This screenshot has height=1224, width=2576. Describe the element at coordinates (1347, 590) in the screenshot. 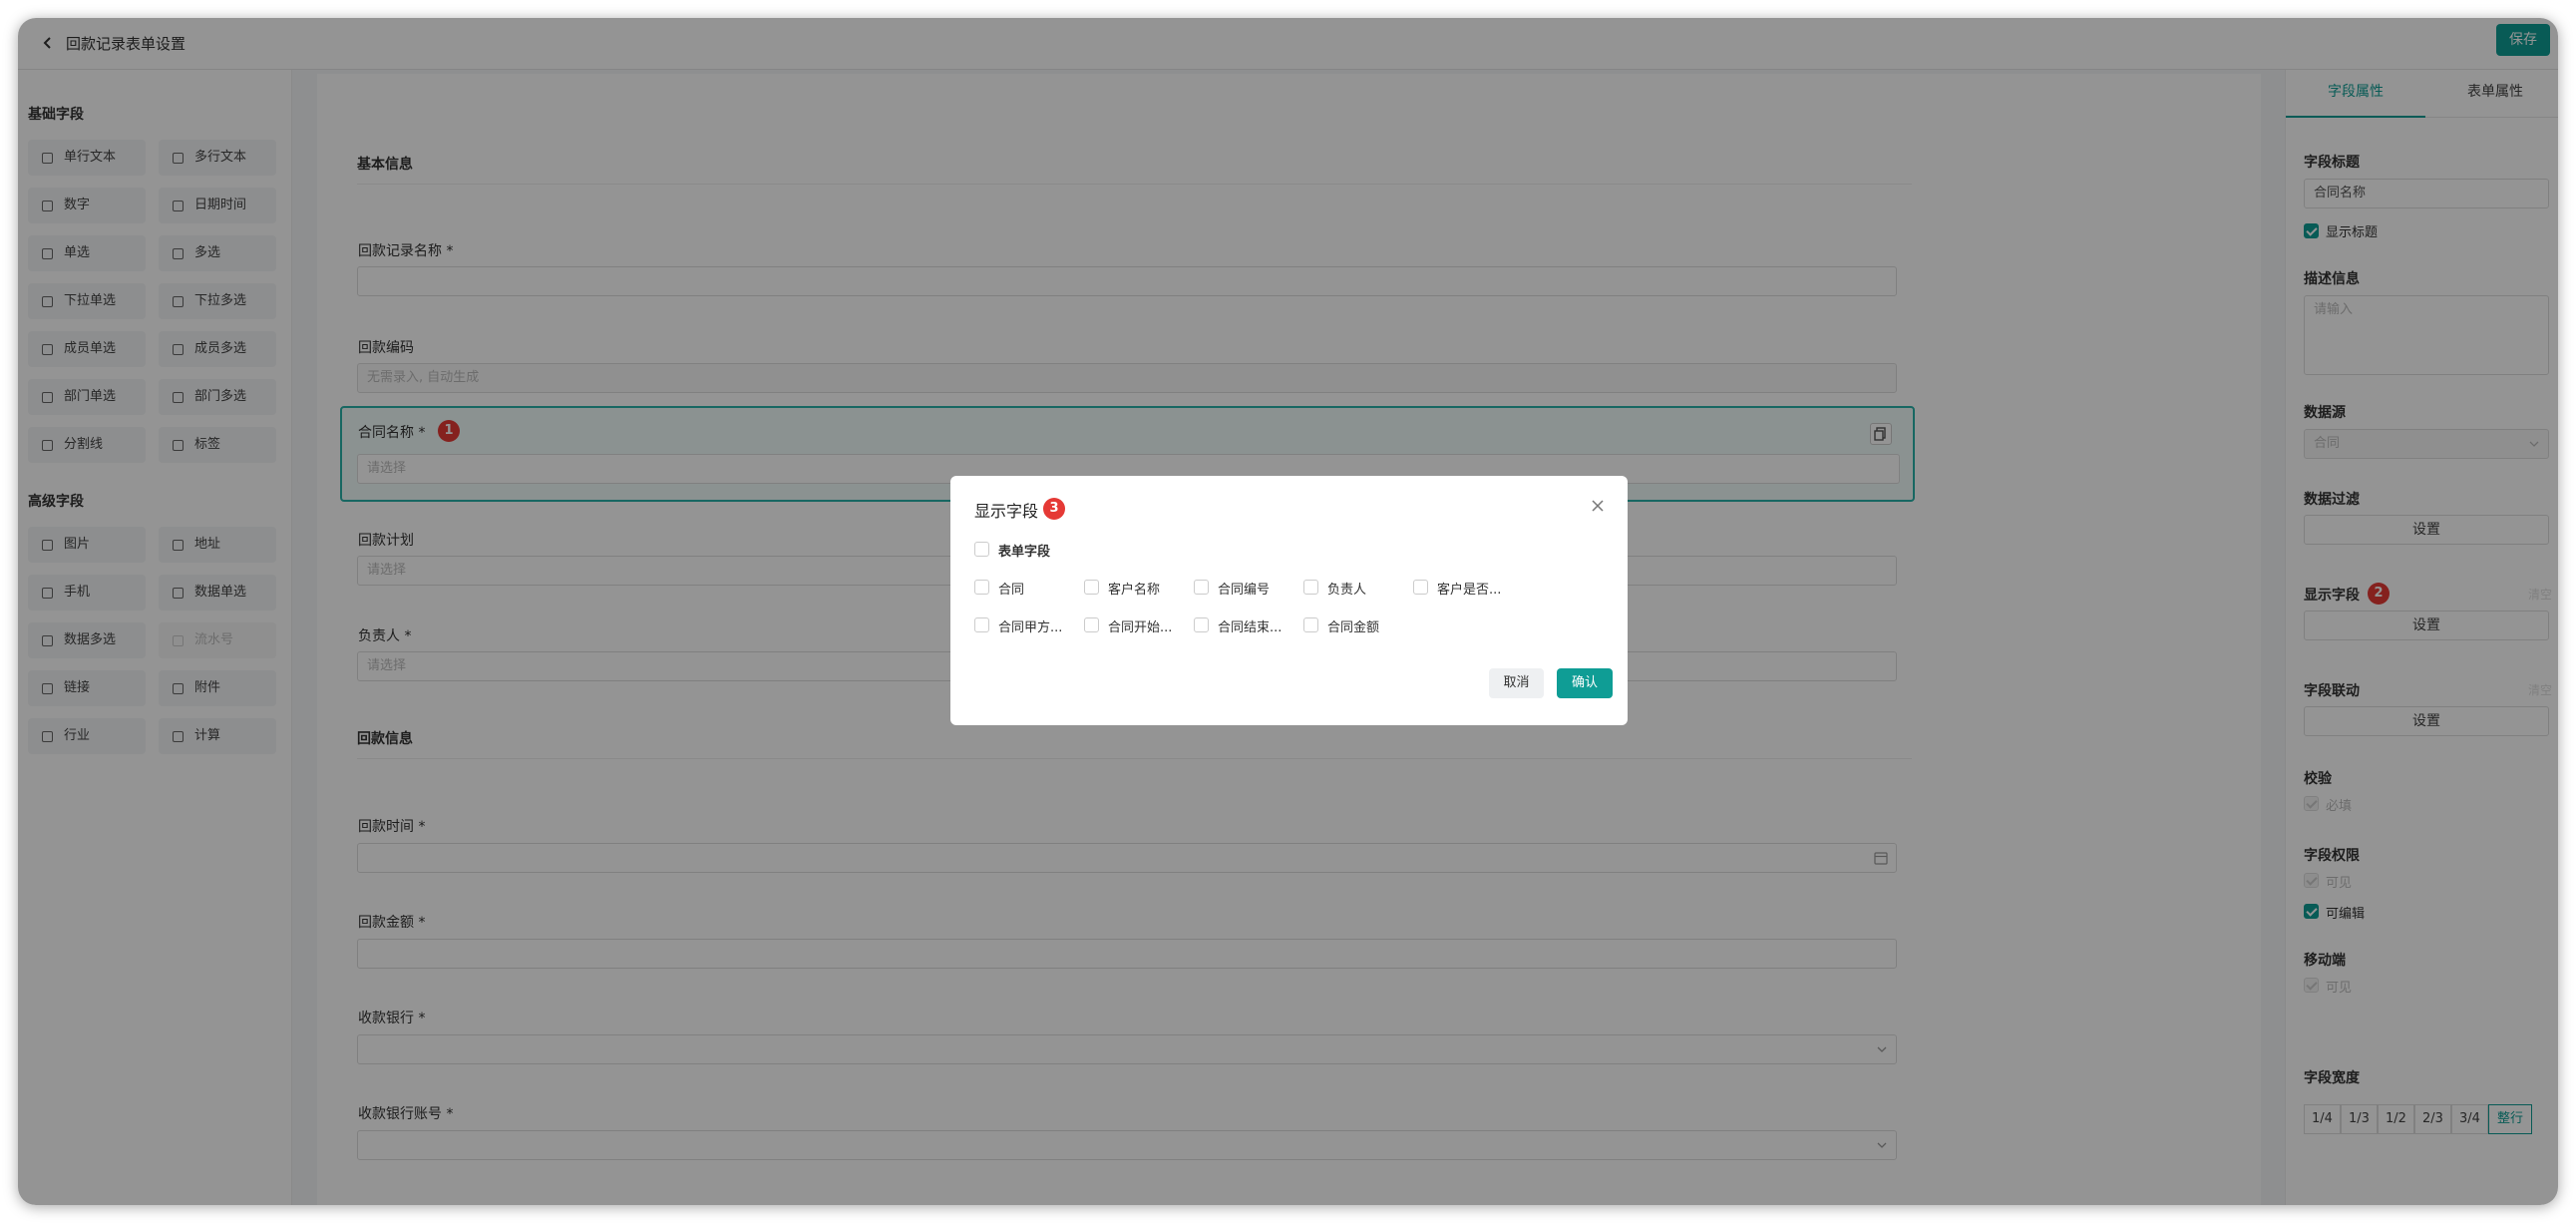

I see `field-option-label: 负责人` at that location.